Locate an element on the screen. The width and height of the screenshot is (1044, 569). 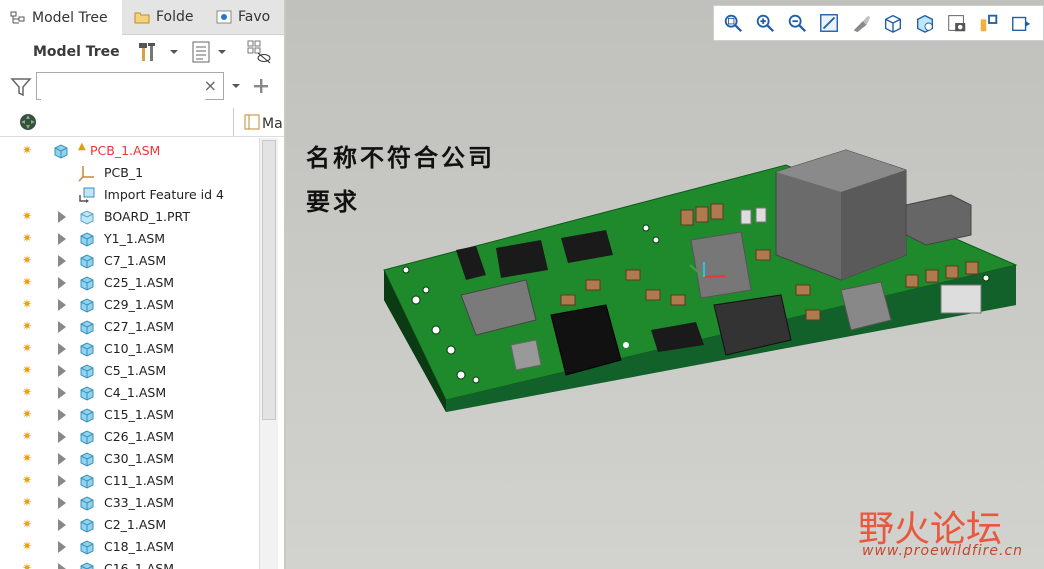
tree-row: ✷ C5_1.ASM is located at coordinates (129, 371).